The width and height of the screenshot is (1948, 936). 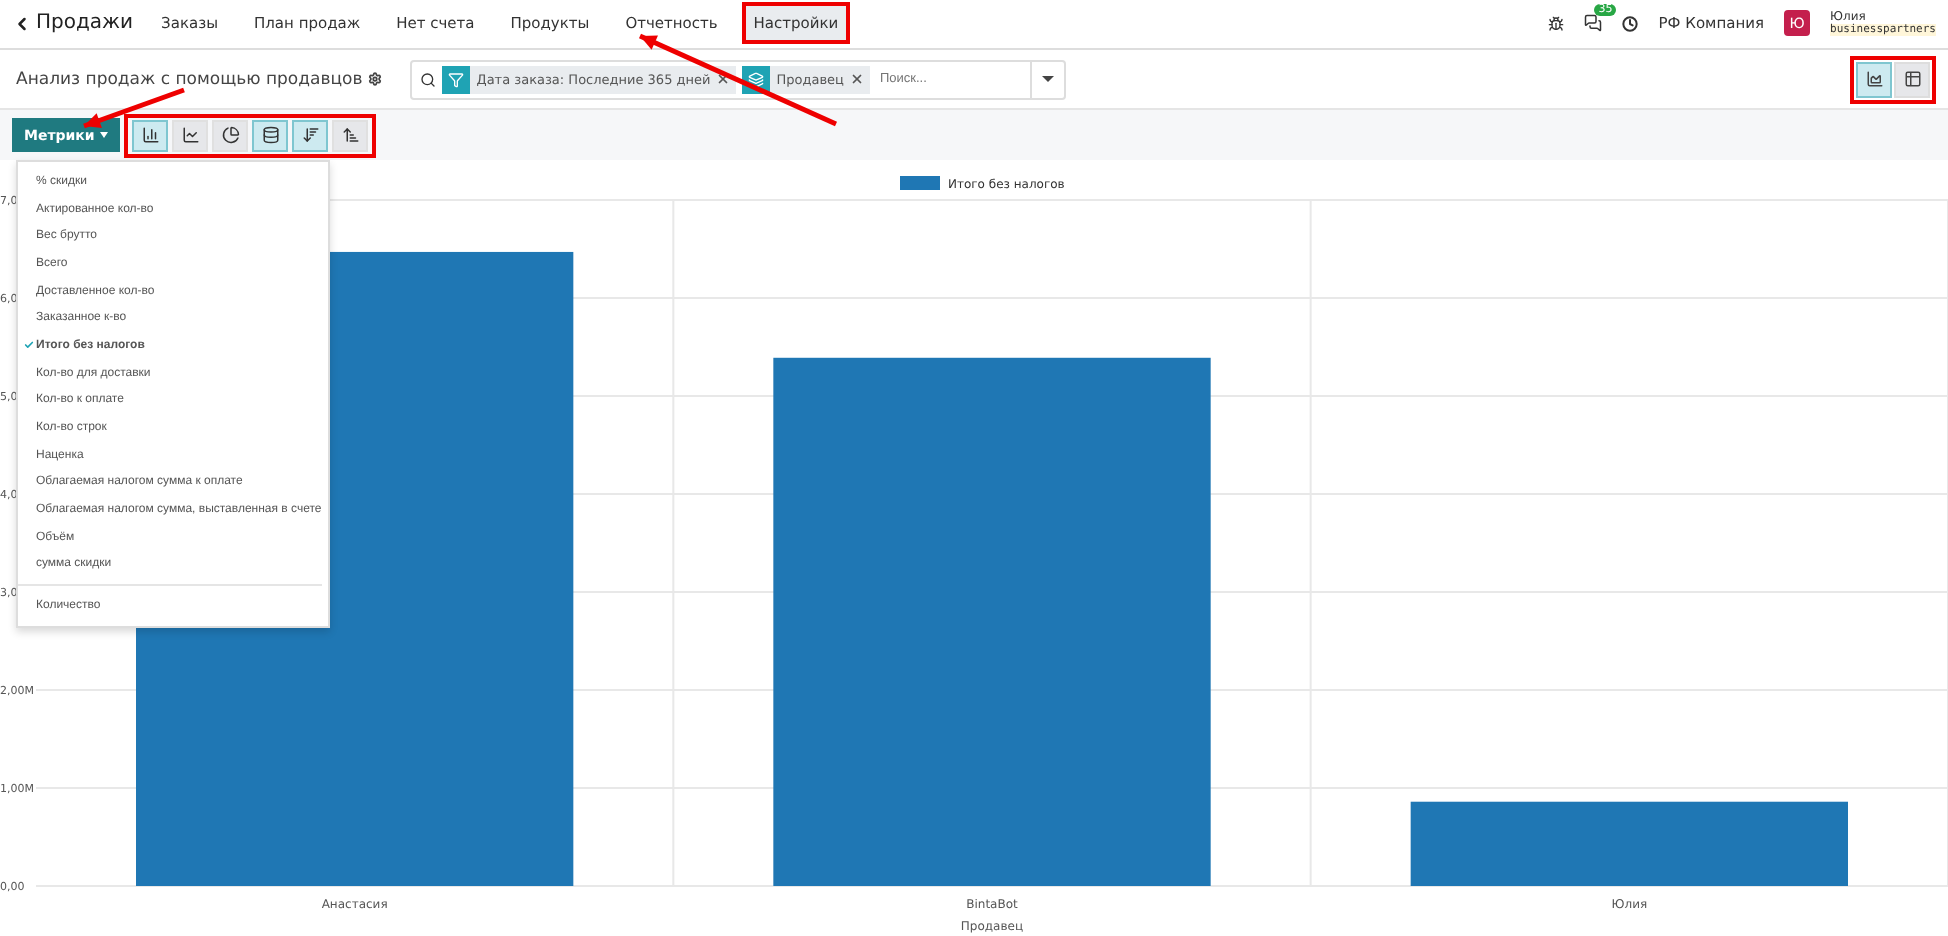 What do you see at coordinates (920, 183) in the screenshot?
I see `legend-swatch` at bounding box center [920, 183].